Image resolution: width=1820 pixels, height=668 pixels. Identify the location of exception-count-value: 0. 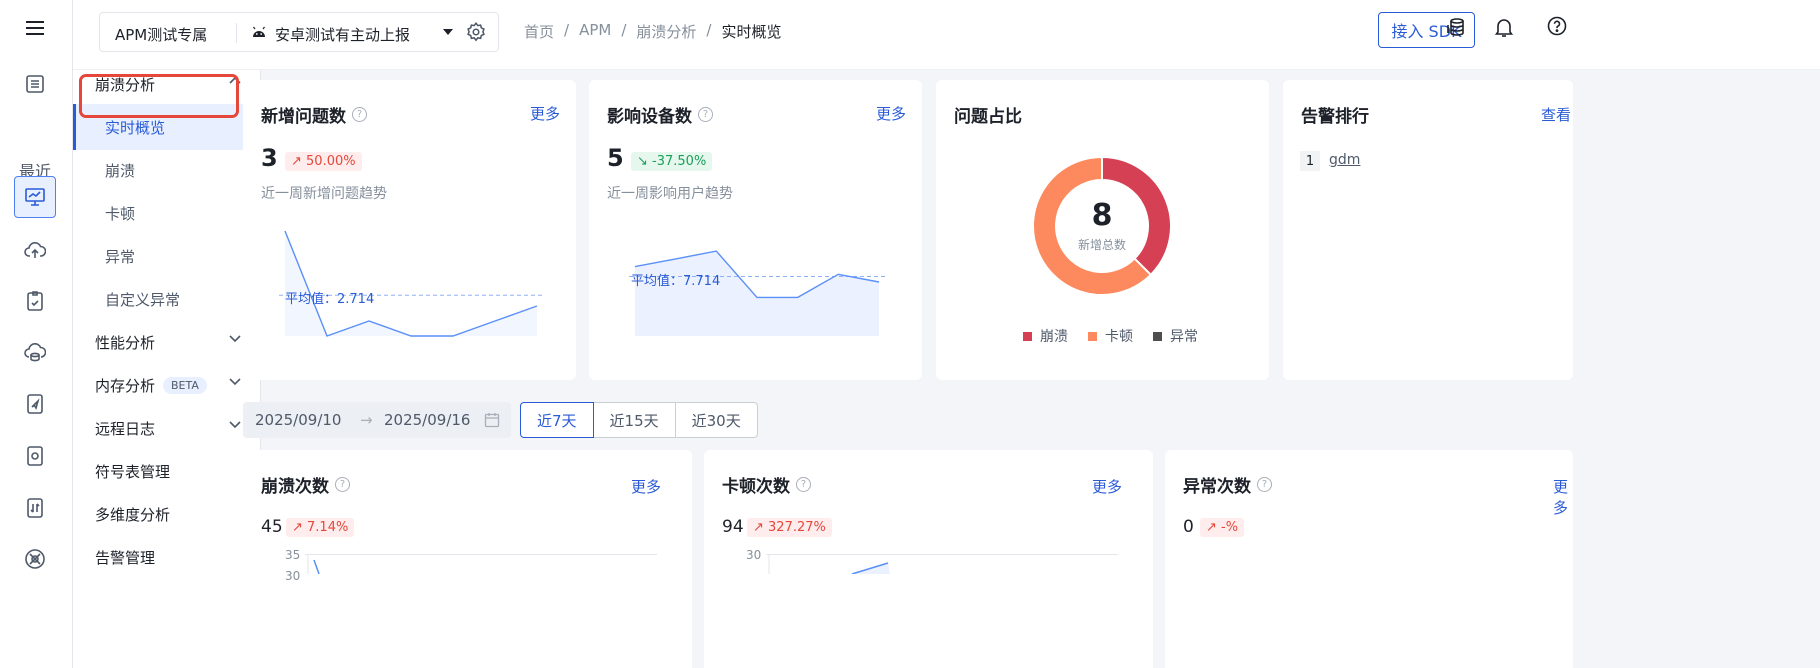
(1188, 527).